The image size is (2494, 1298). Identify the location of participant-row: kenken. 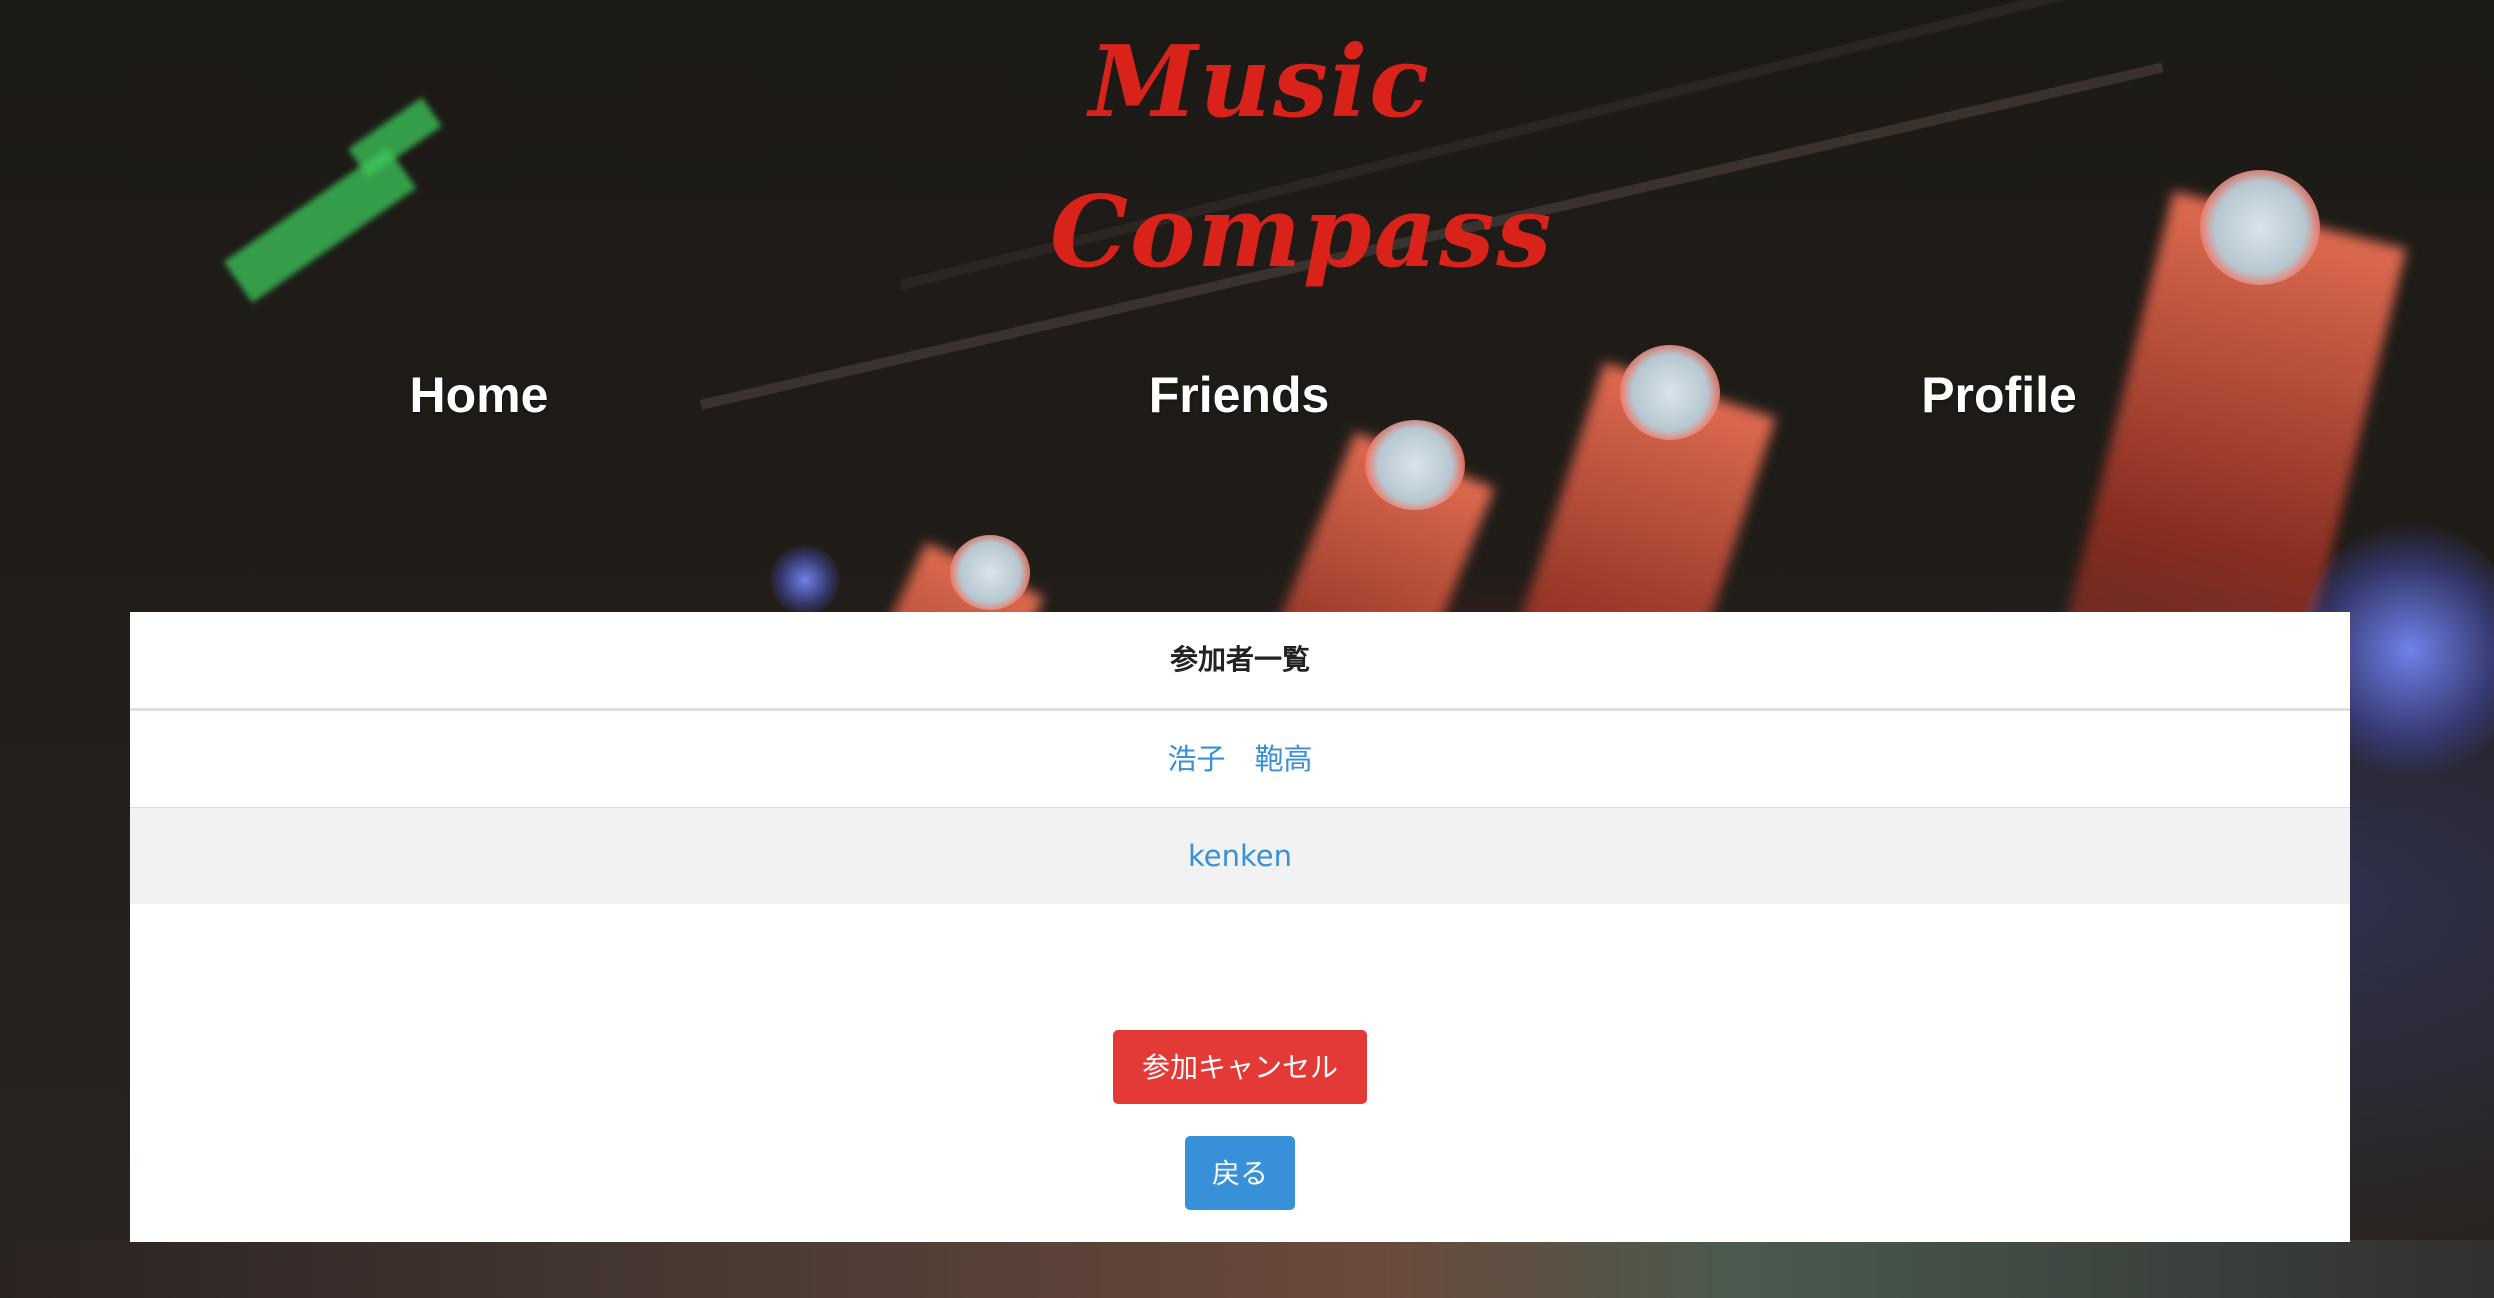
(1240, 856).